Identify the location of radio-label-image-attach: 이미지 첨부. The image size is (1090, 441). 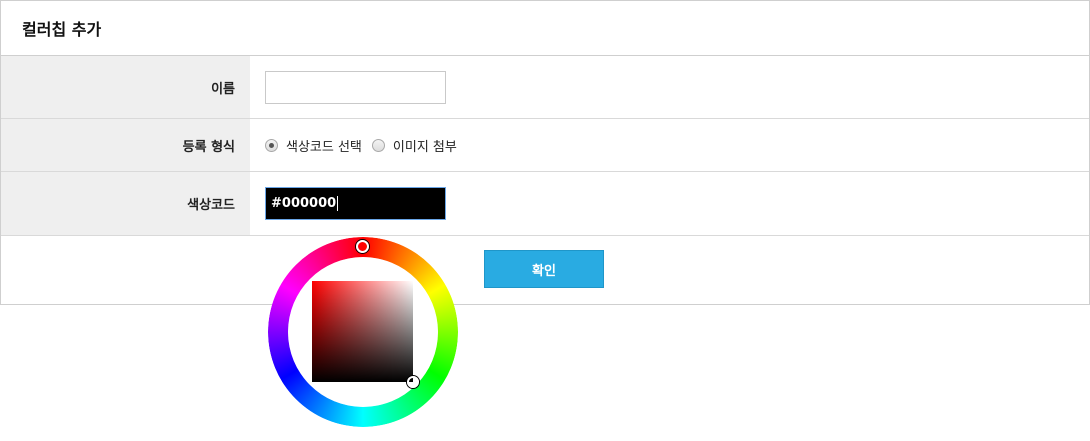
(424, 147).